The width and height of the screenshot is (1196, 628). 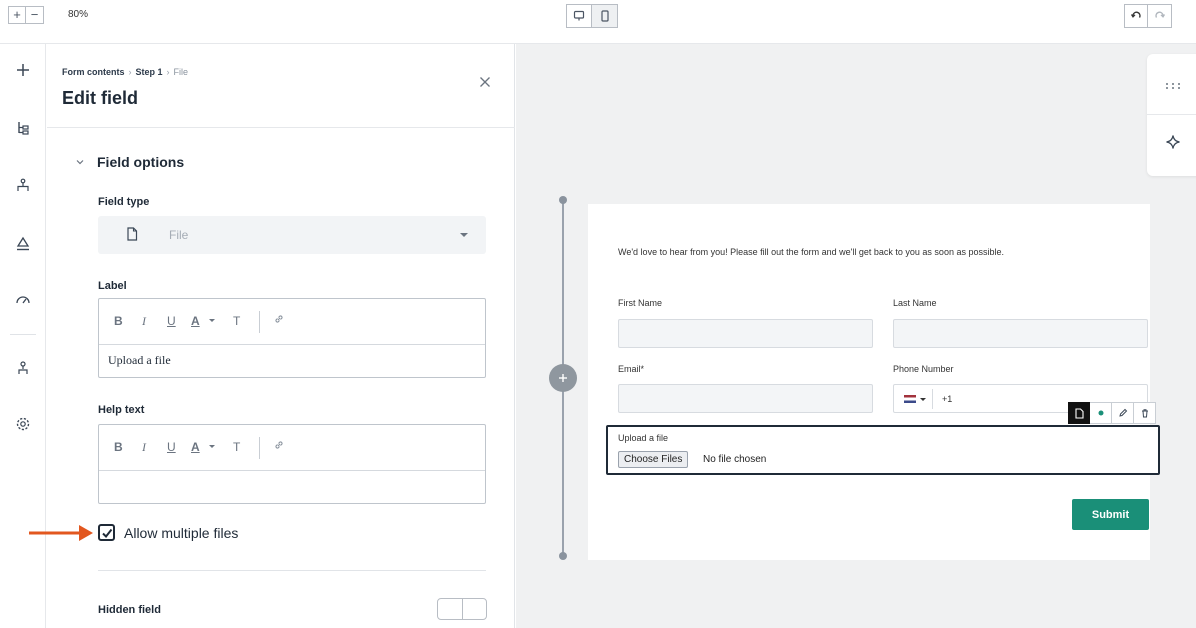 What do you see at coordinates (947, 399) in the screenshot?
I see `phone-country-code: +1` at bounding box center [947, 399].